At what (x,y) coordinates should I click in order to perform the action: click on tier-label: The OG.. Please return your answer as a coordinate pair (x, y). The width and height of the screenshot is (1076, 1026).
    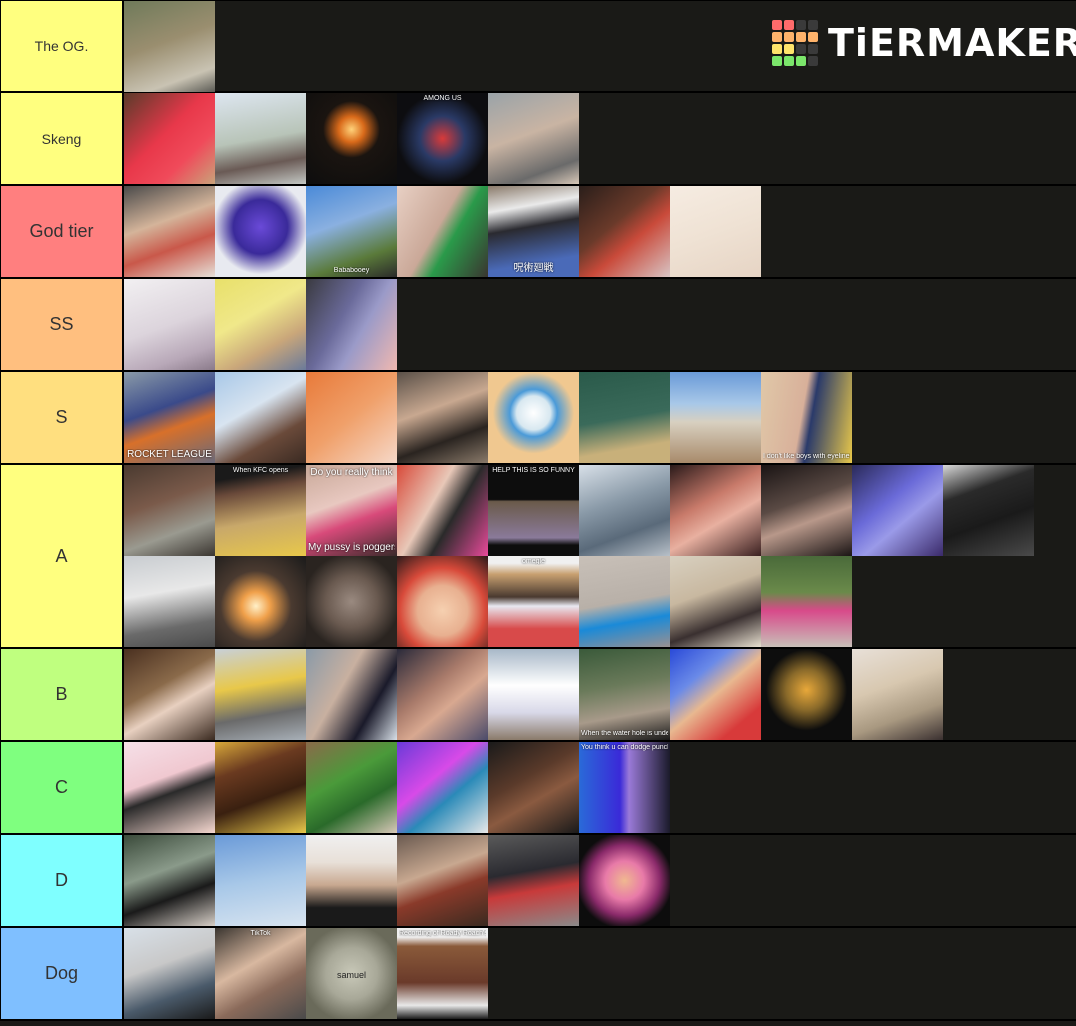
    Looking at the image, I should click on (62, 46).